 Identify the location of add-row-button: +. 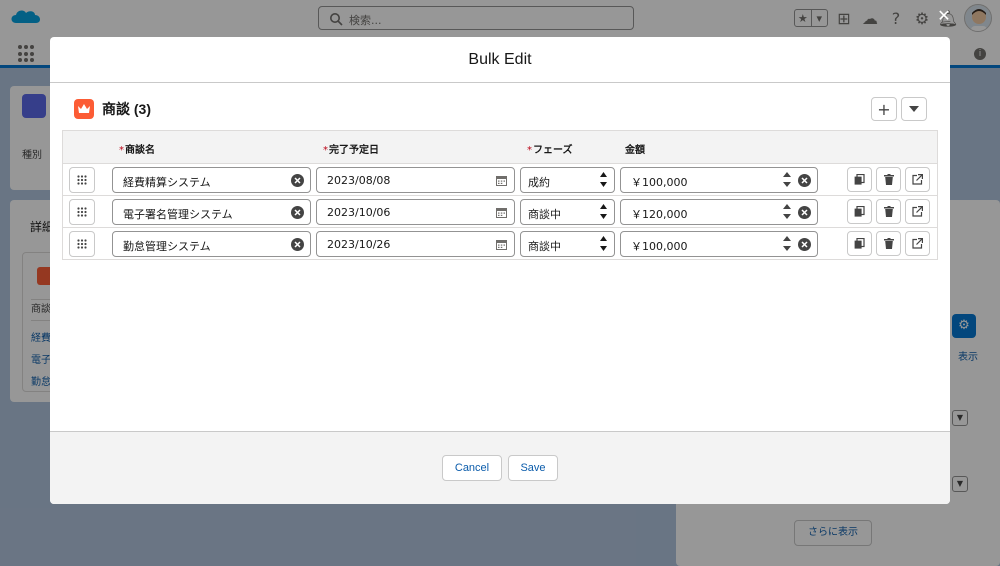
(884, 109).